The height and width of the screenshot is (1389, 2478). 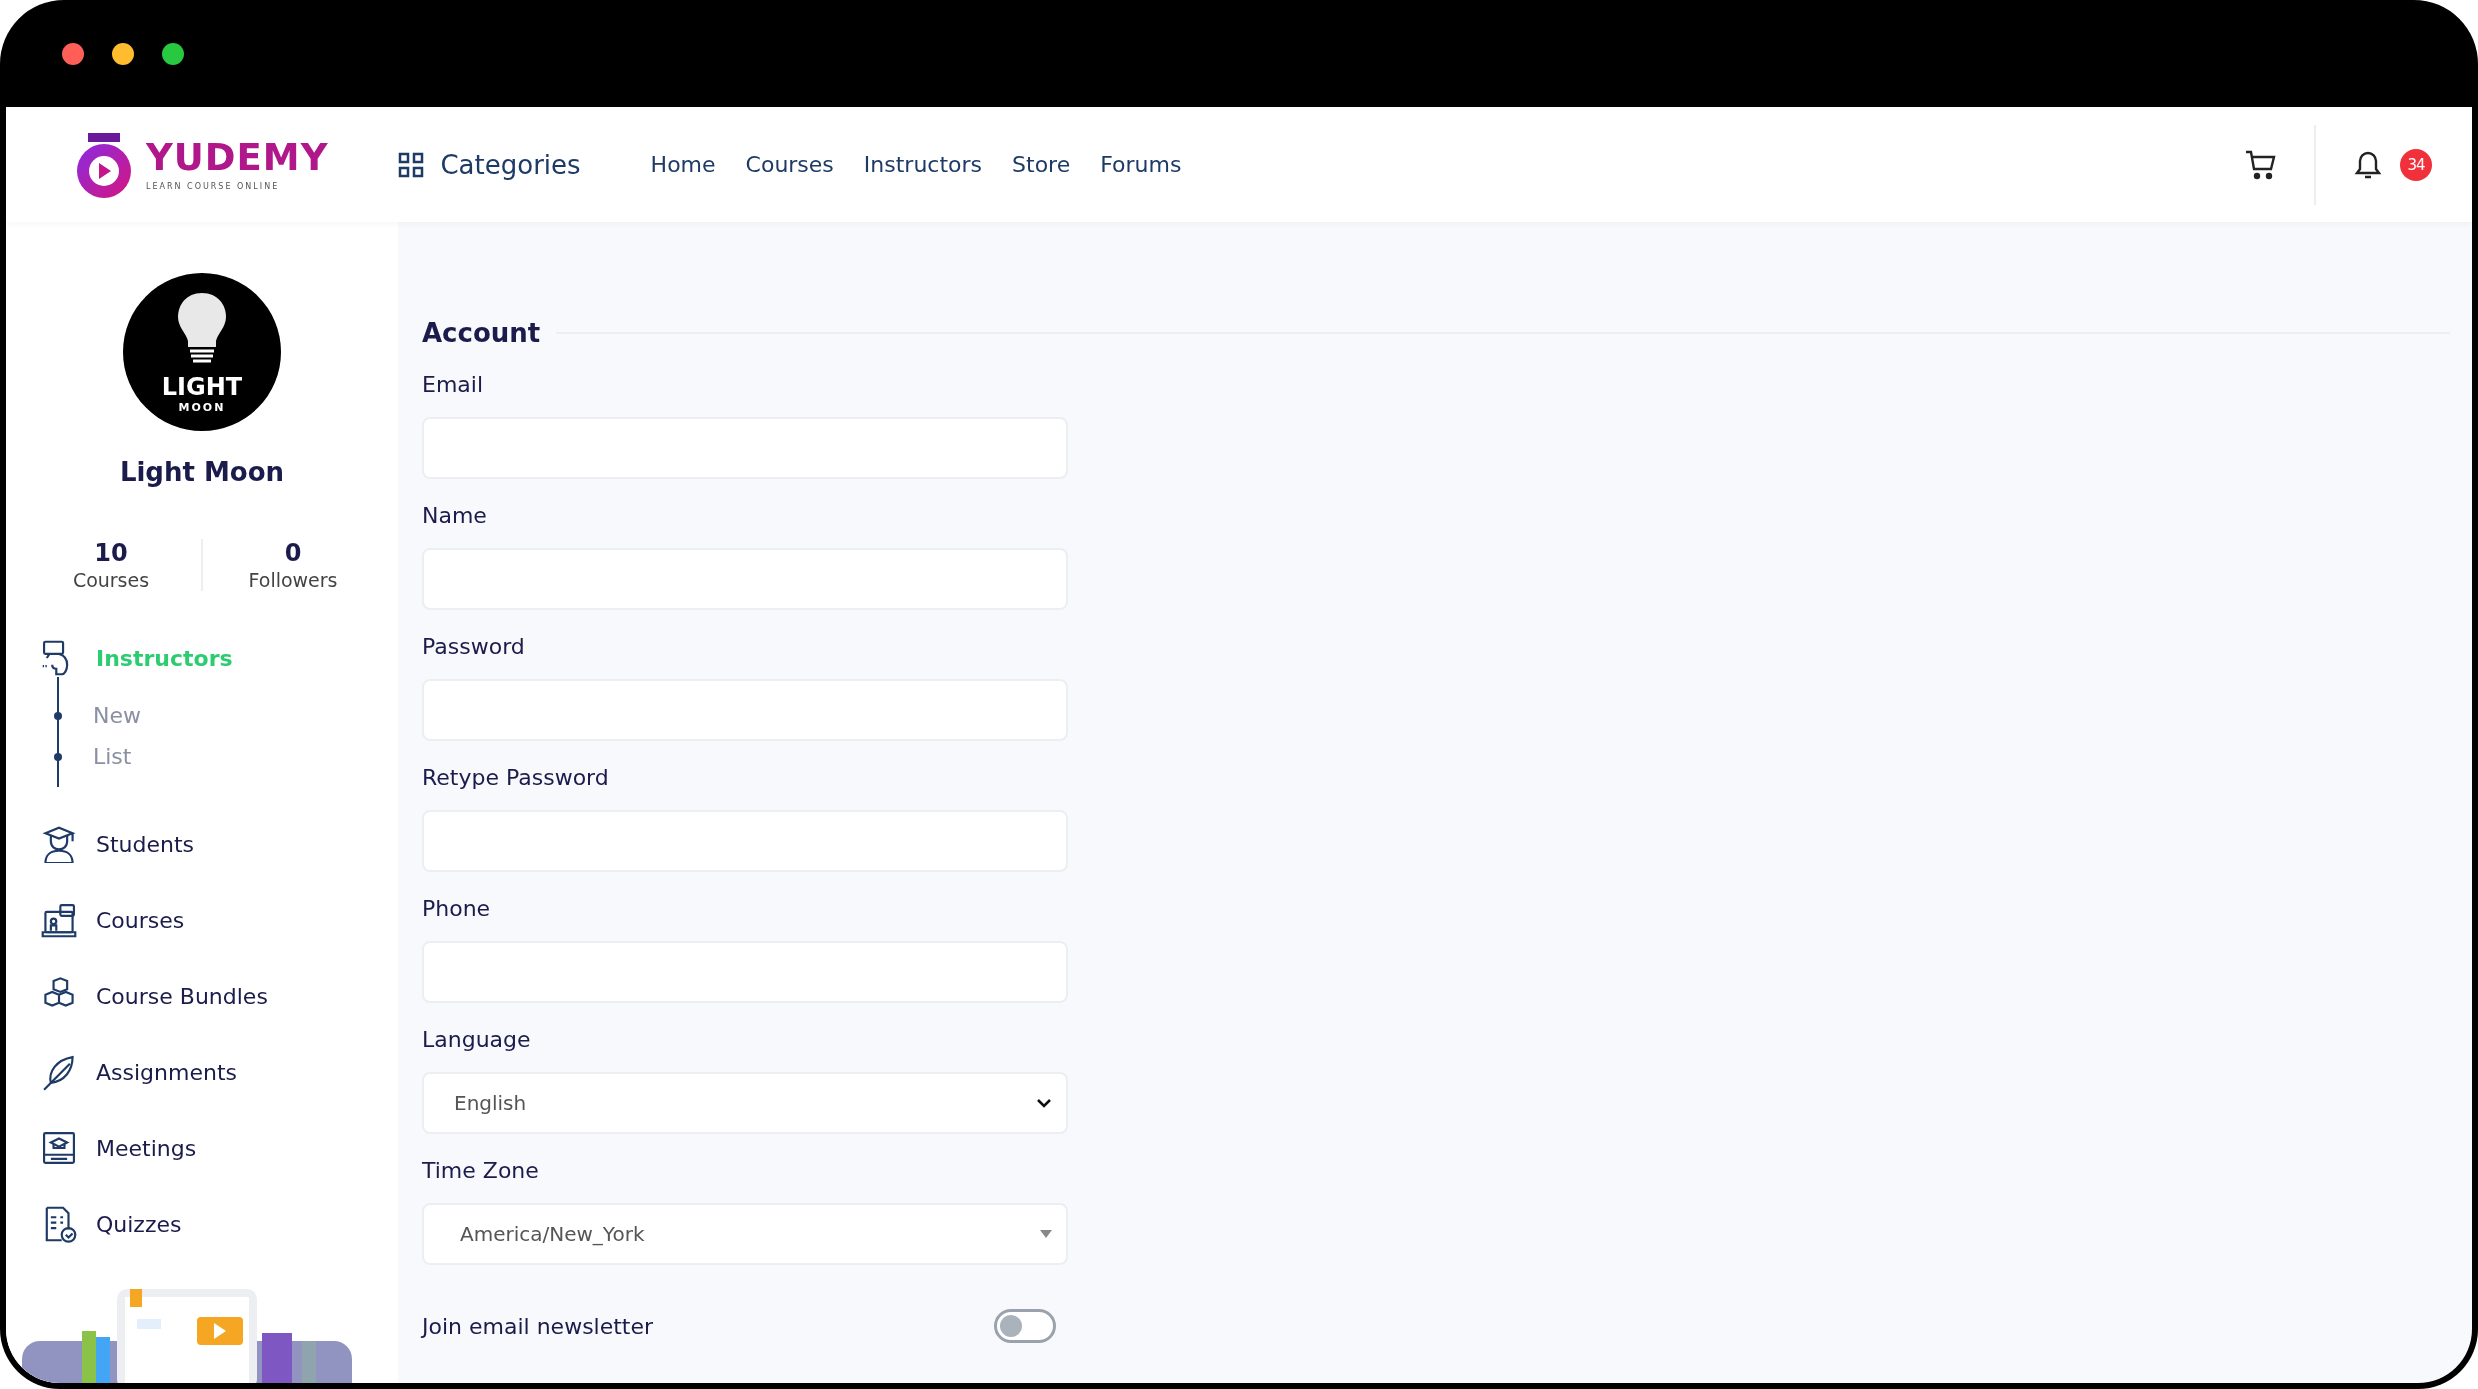 I want to click on toggle-switch, so click(x=1025, y=1326).